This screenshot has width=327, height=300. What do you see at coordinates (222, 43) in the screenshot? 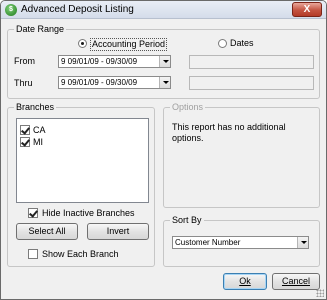
I see `dates-radio` at bounding box center [222, 43].